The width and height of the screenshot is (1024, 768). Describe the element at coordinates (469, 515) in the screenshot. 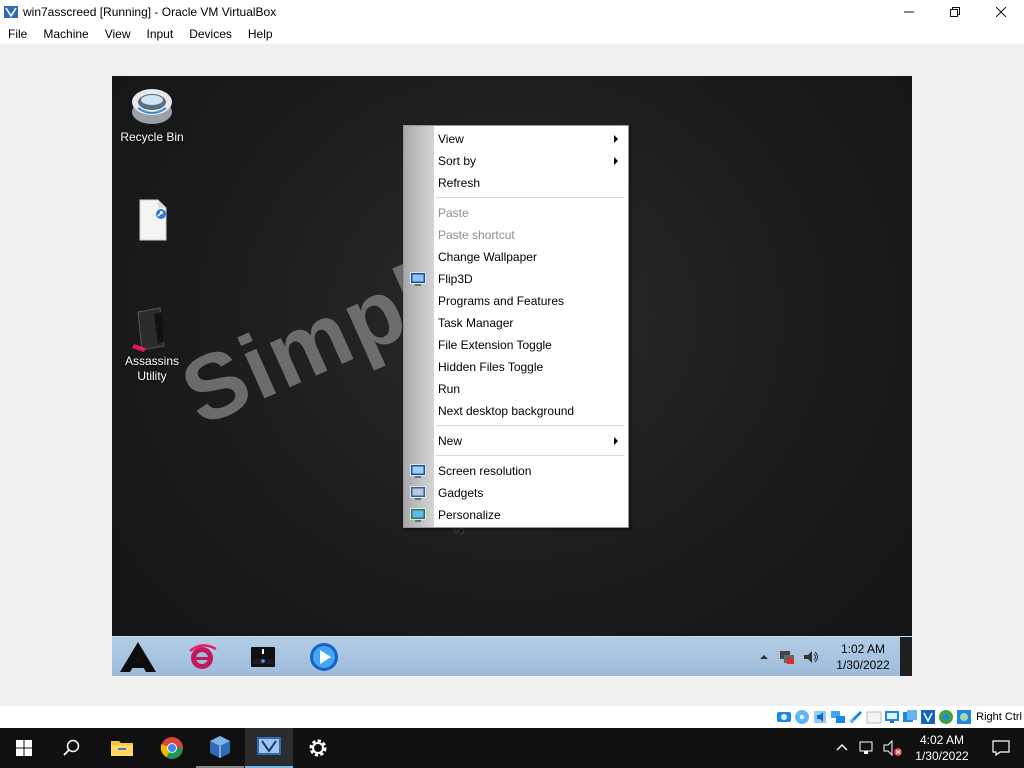

I see `context-menu-item-label: Personalize` at that location.